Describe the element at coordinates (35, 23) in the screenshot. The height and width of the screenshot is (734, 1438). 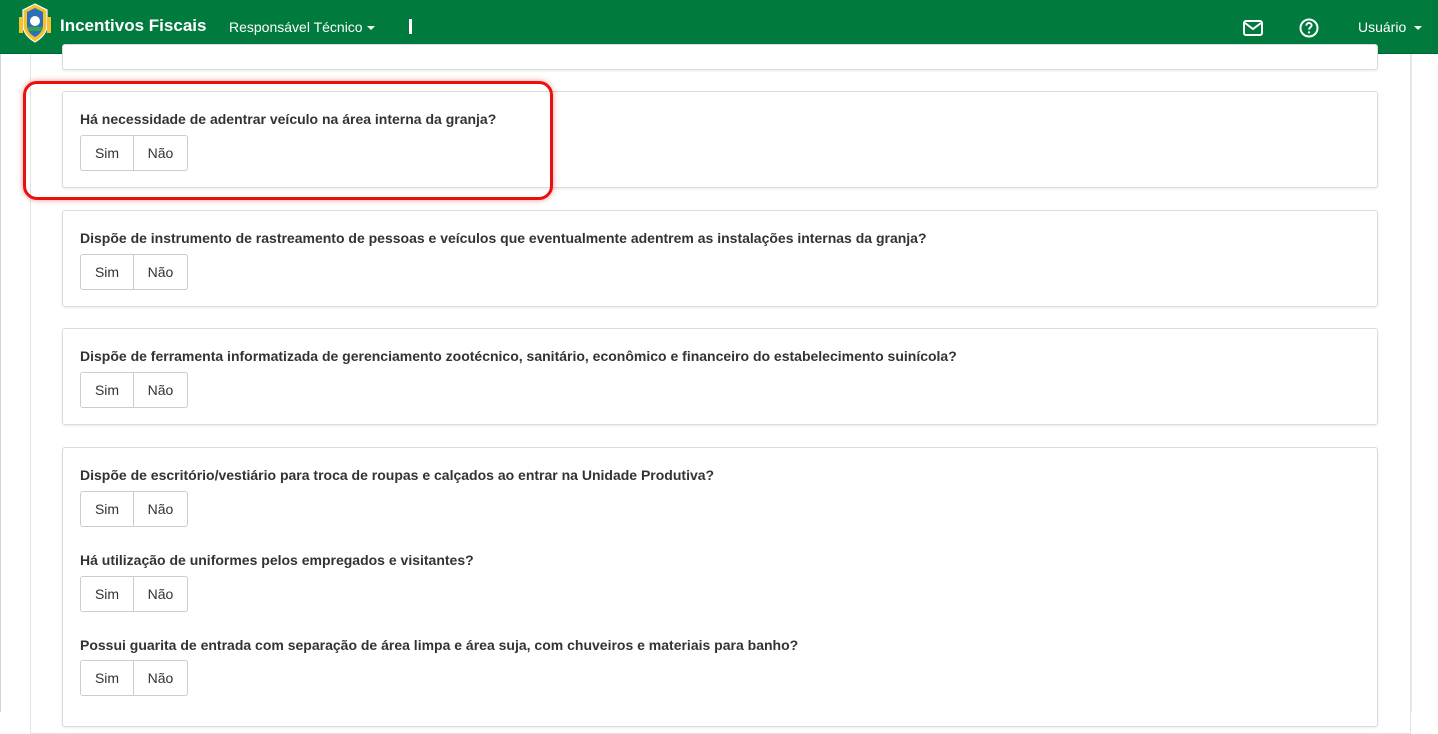
I see `coat-of-arms-icon` at that location.